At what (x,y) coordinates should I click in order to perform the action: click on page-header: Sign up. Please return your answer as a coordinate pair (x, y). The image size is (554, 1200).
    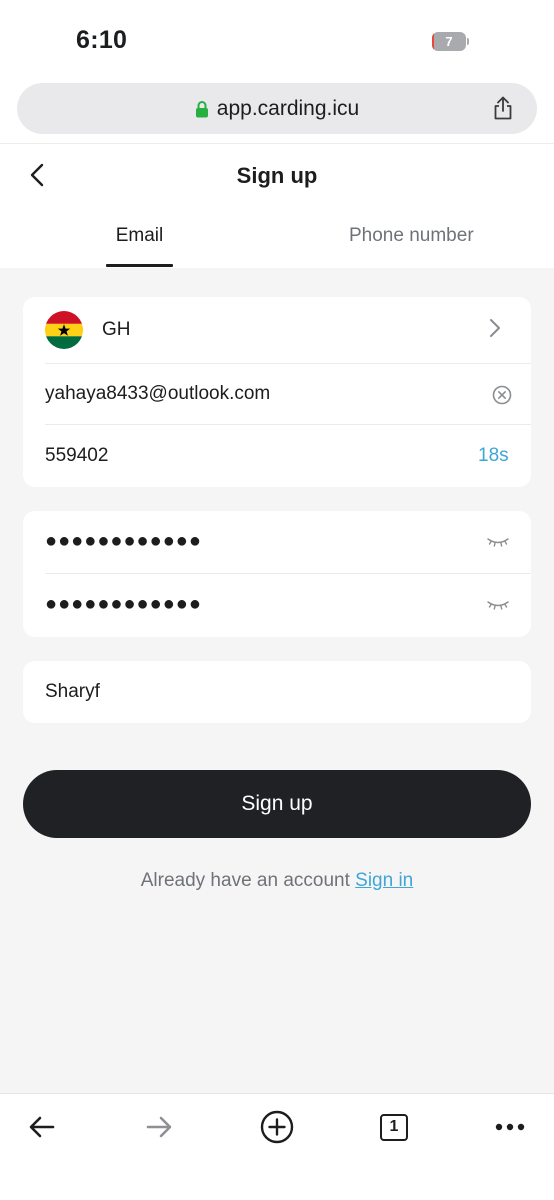
    Looking at the image, I should click on (277, 175).